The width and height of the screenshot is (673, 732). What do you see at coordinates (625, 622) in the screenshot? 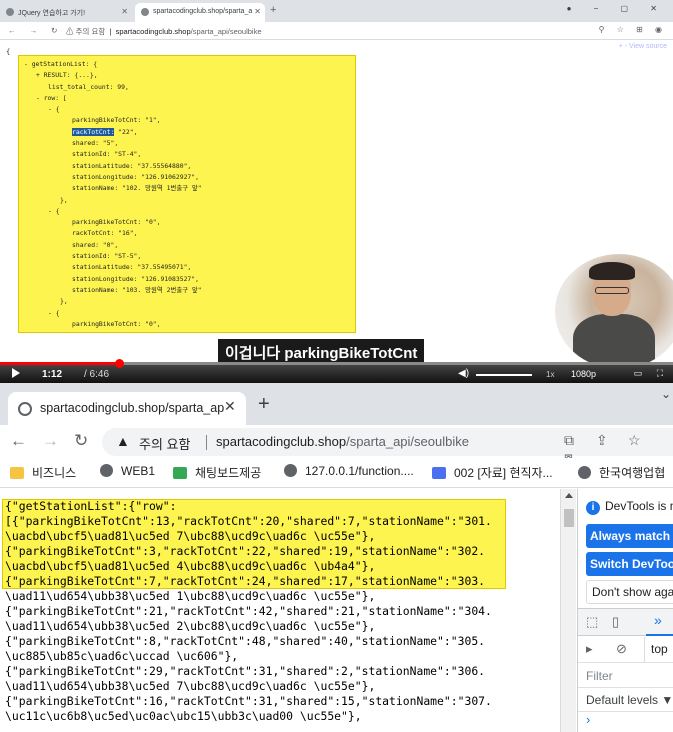
I see `devtools-tabs: ⬚ ▯ »` at bounding box center [625, 622].